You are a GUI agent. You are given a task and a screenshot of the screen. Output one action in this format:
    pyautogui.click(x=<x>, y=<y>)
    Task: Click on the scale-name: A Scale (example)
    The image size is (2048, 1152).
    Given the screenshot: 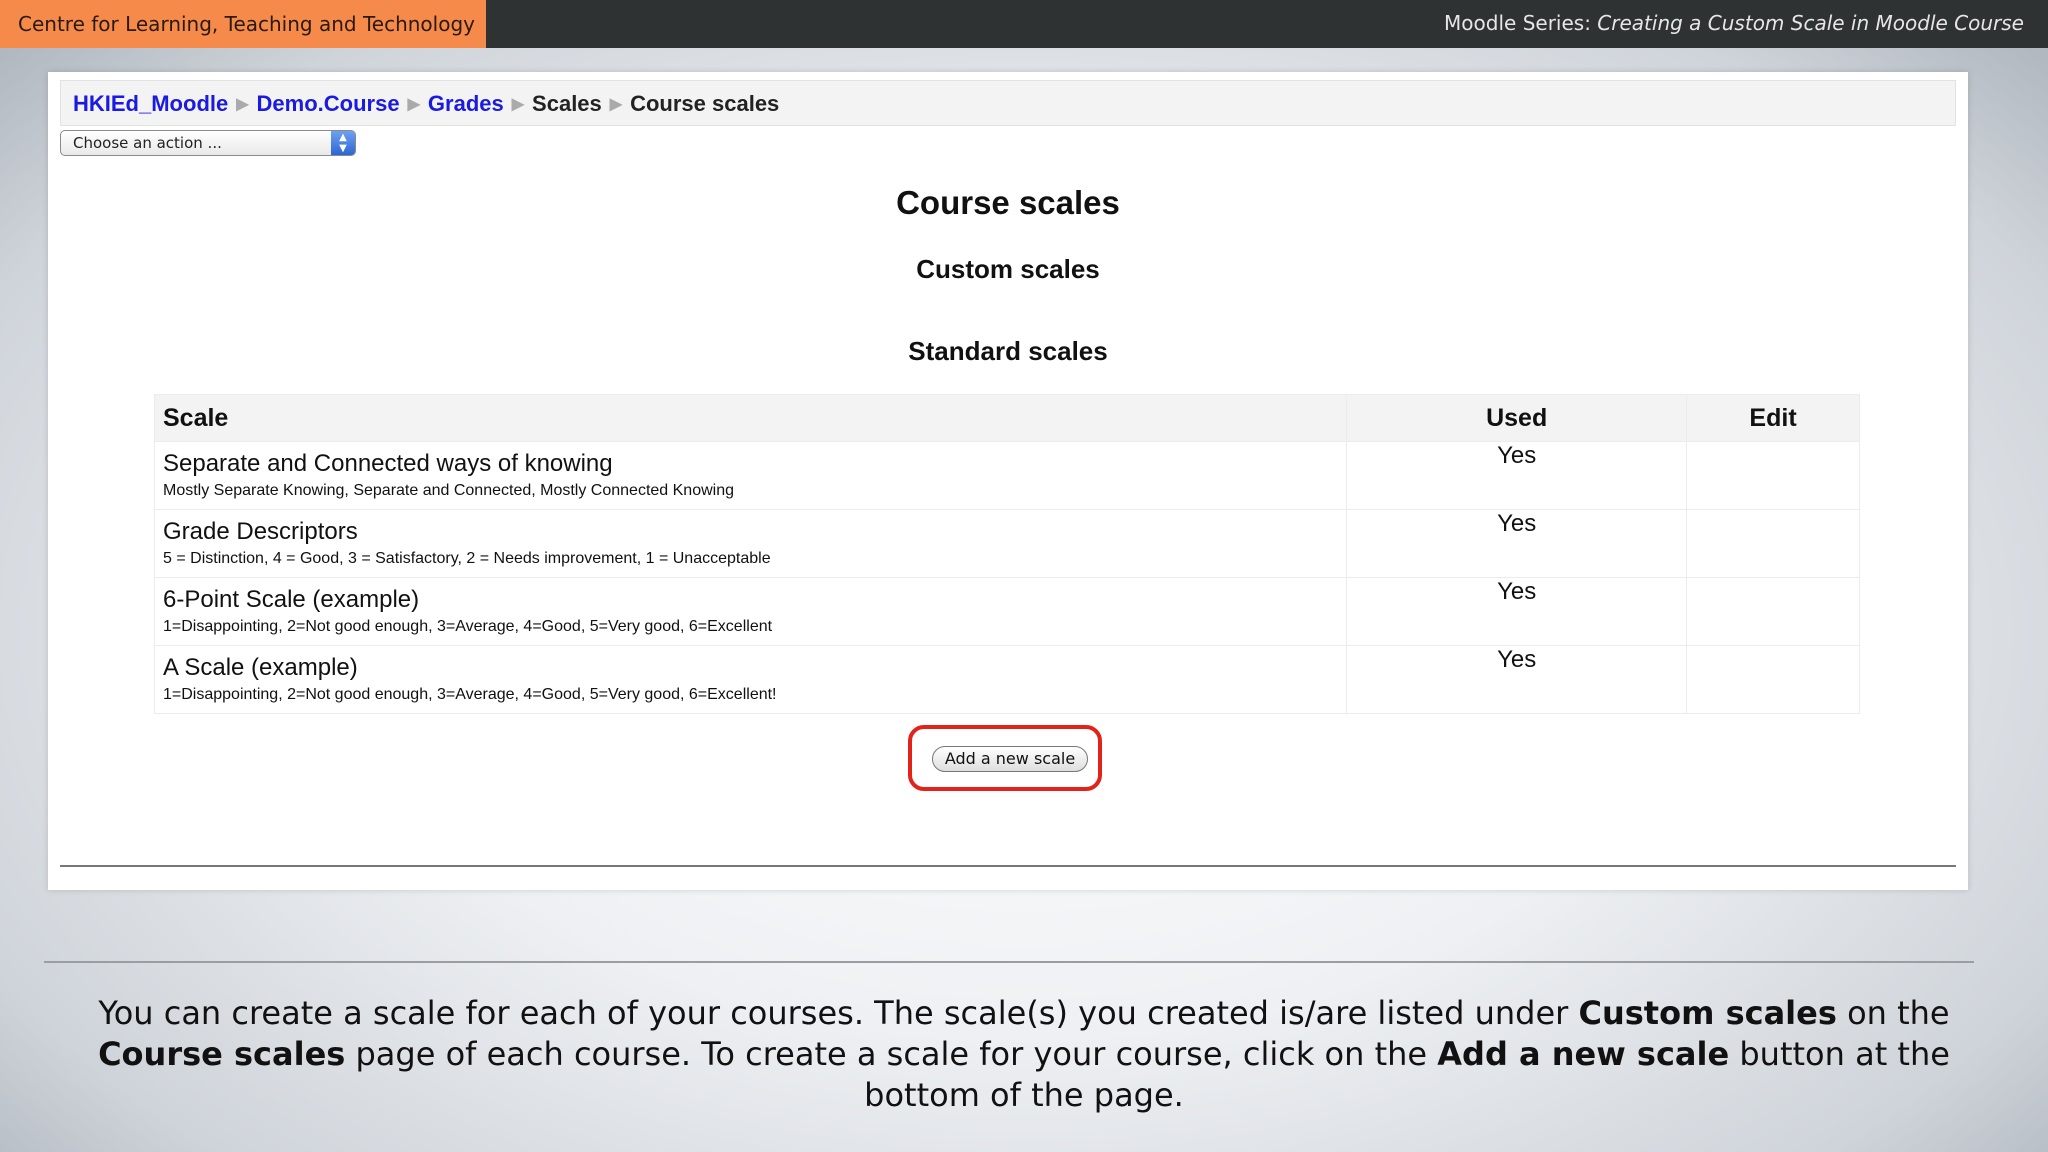 What is the action you would take?
    pyautogui.click(x=260, y=667)
    